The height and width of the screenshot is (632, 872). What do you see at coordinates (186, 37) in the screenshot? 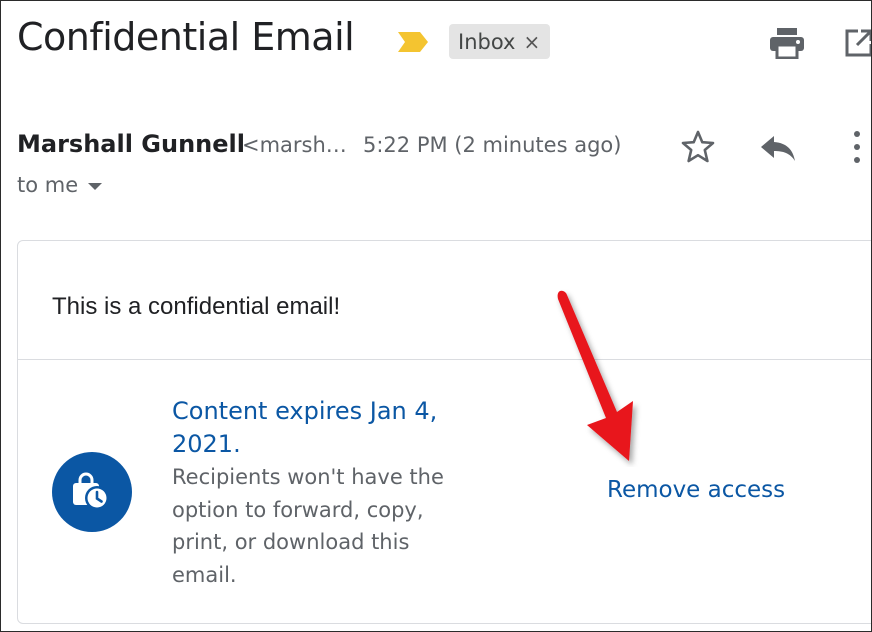
I see `email-subject: Confidential Email` at bounding box center [186, 37].